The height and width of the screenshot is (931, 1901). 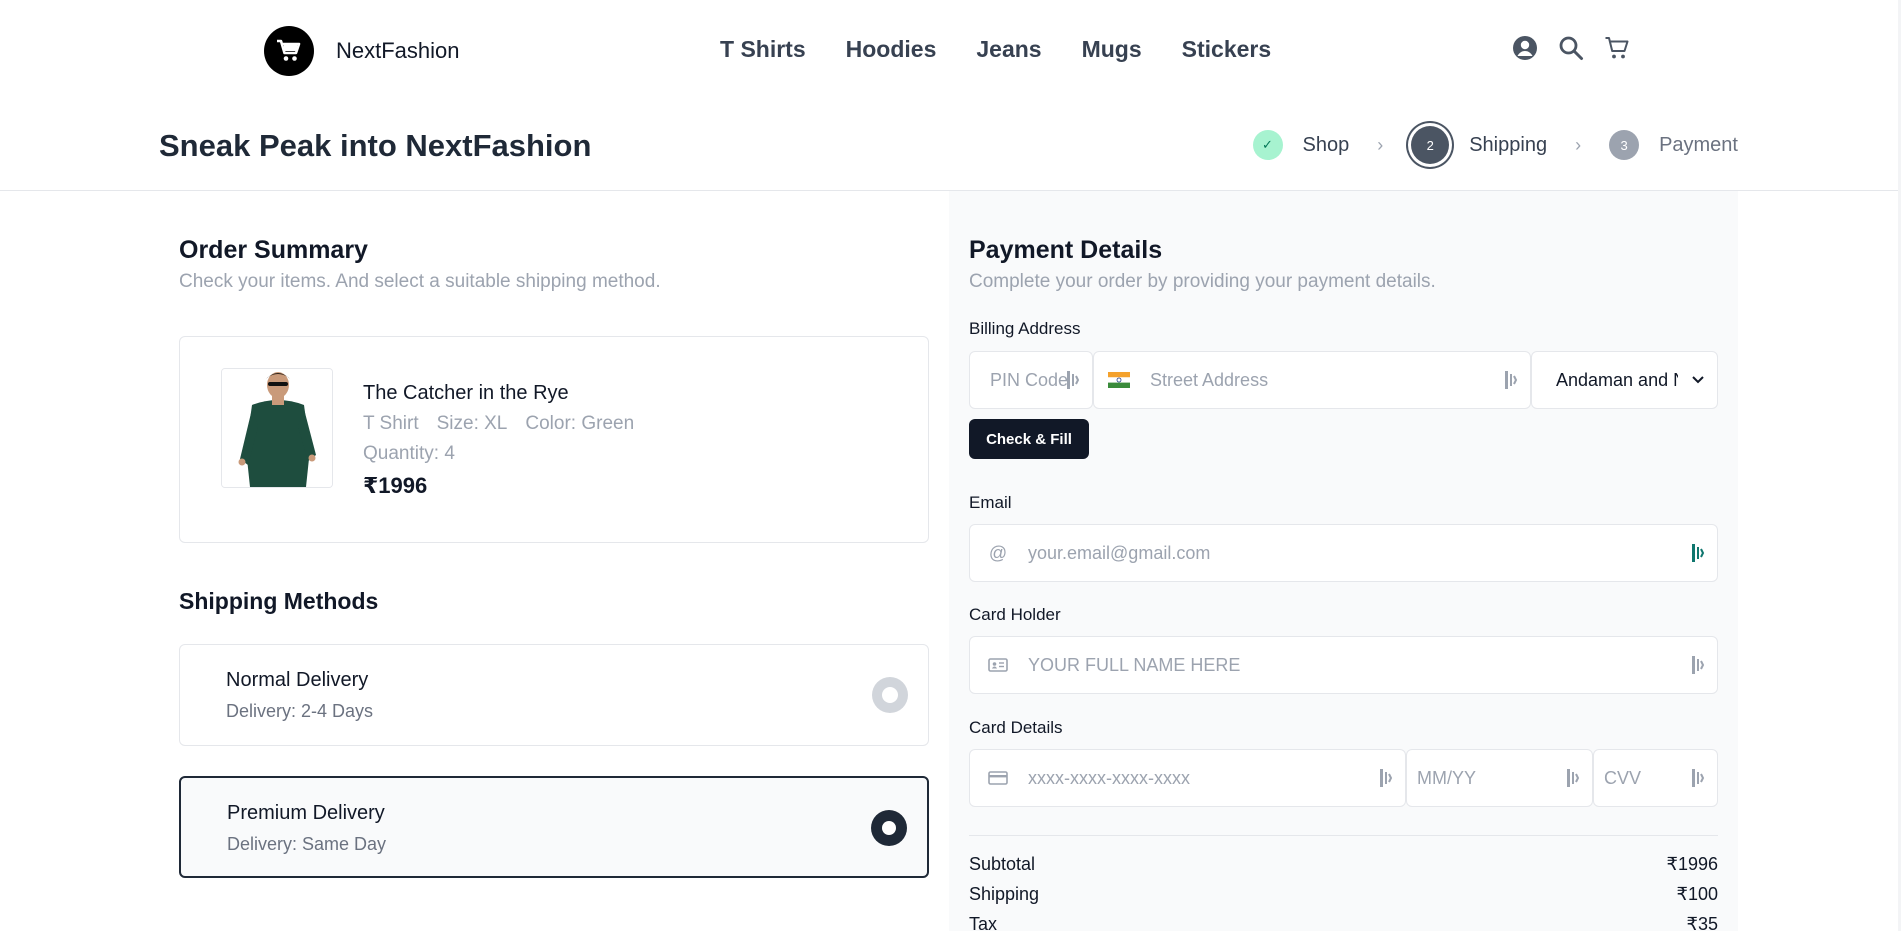 I want to click on step-label: Shop, so click(x=1326, y=144).